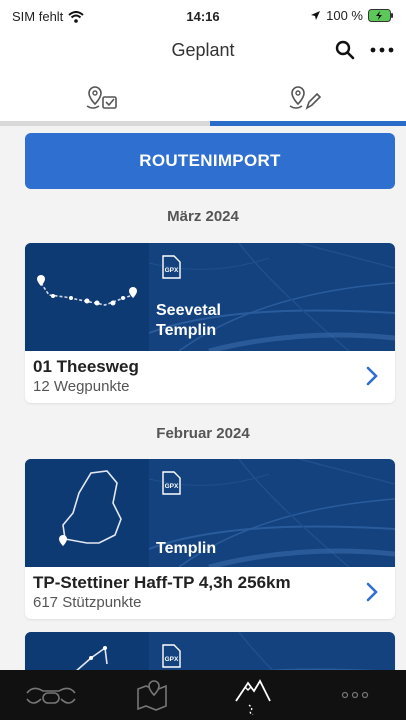  I want to click on route-import-label: ROUTENIMPORT, so click(210, 160).